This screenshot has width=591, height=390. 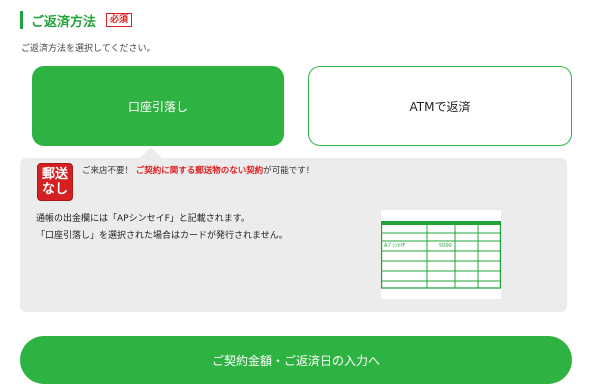 I want to click on option-account-debit-button: 口座引落し, so click(x=158, y=106).